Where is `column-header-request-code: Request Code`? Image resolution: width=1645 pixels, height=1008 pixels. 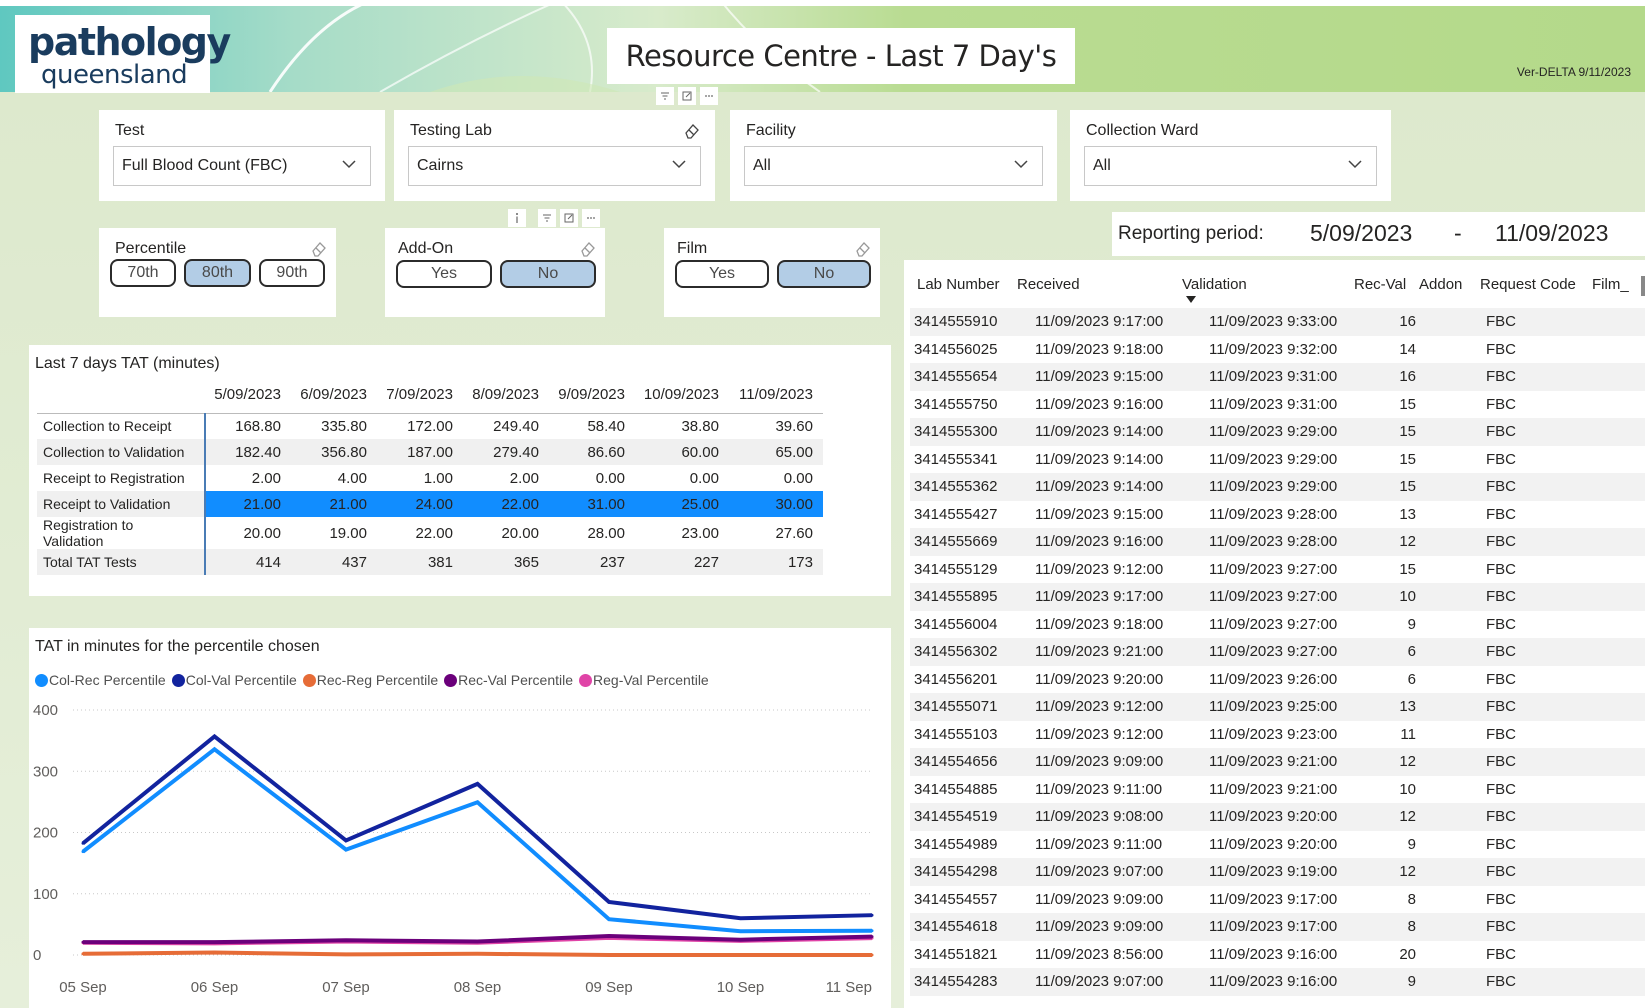 column-header-request-code: Request Code is located at coordinates (1528, 284).